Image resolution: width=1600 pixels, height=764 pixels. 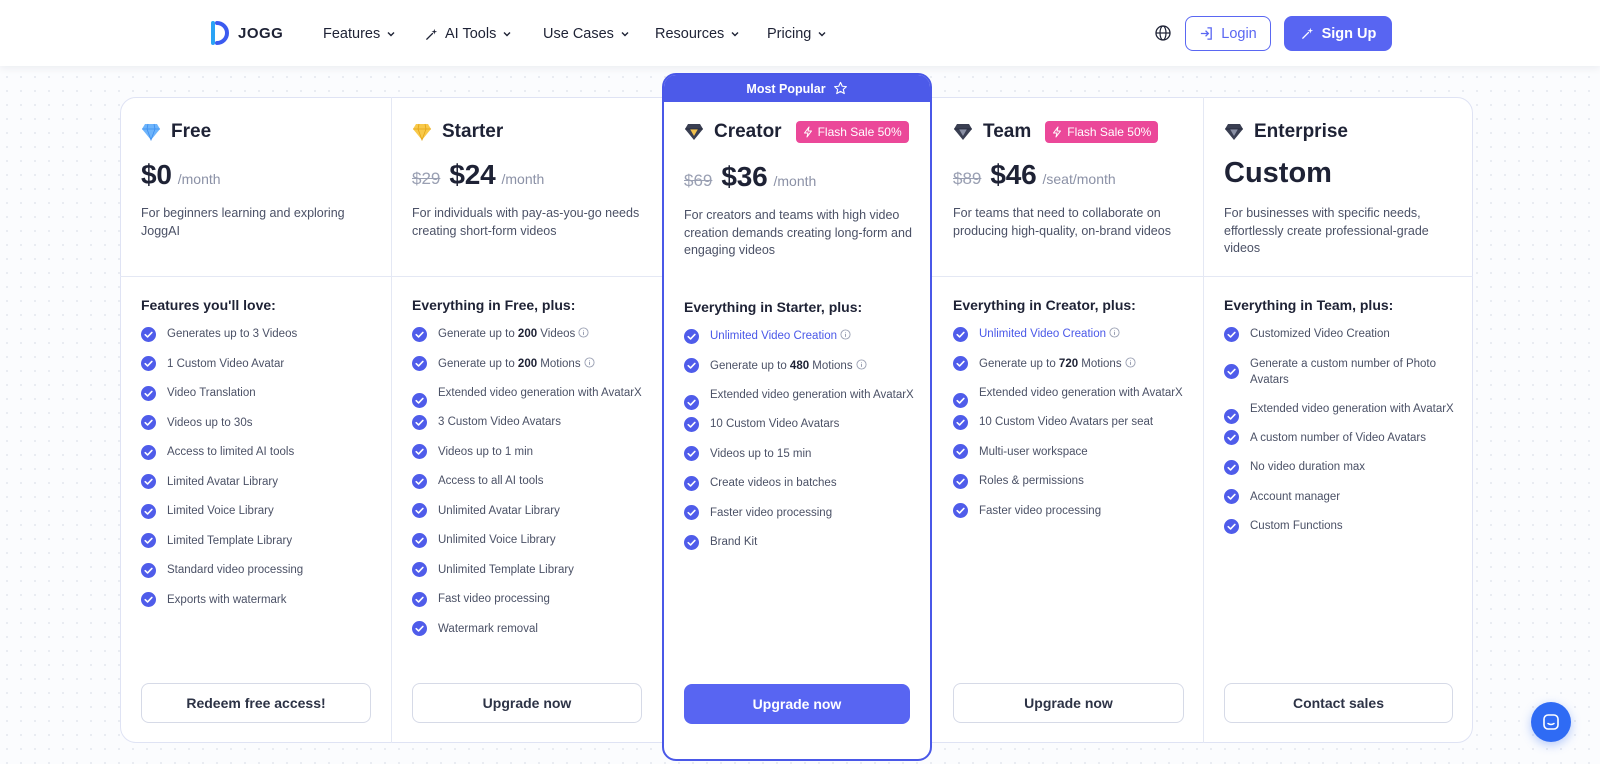 I want to click on login-button: Login, so click(x=1228, y=33).